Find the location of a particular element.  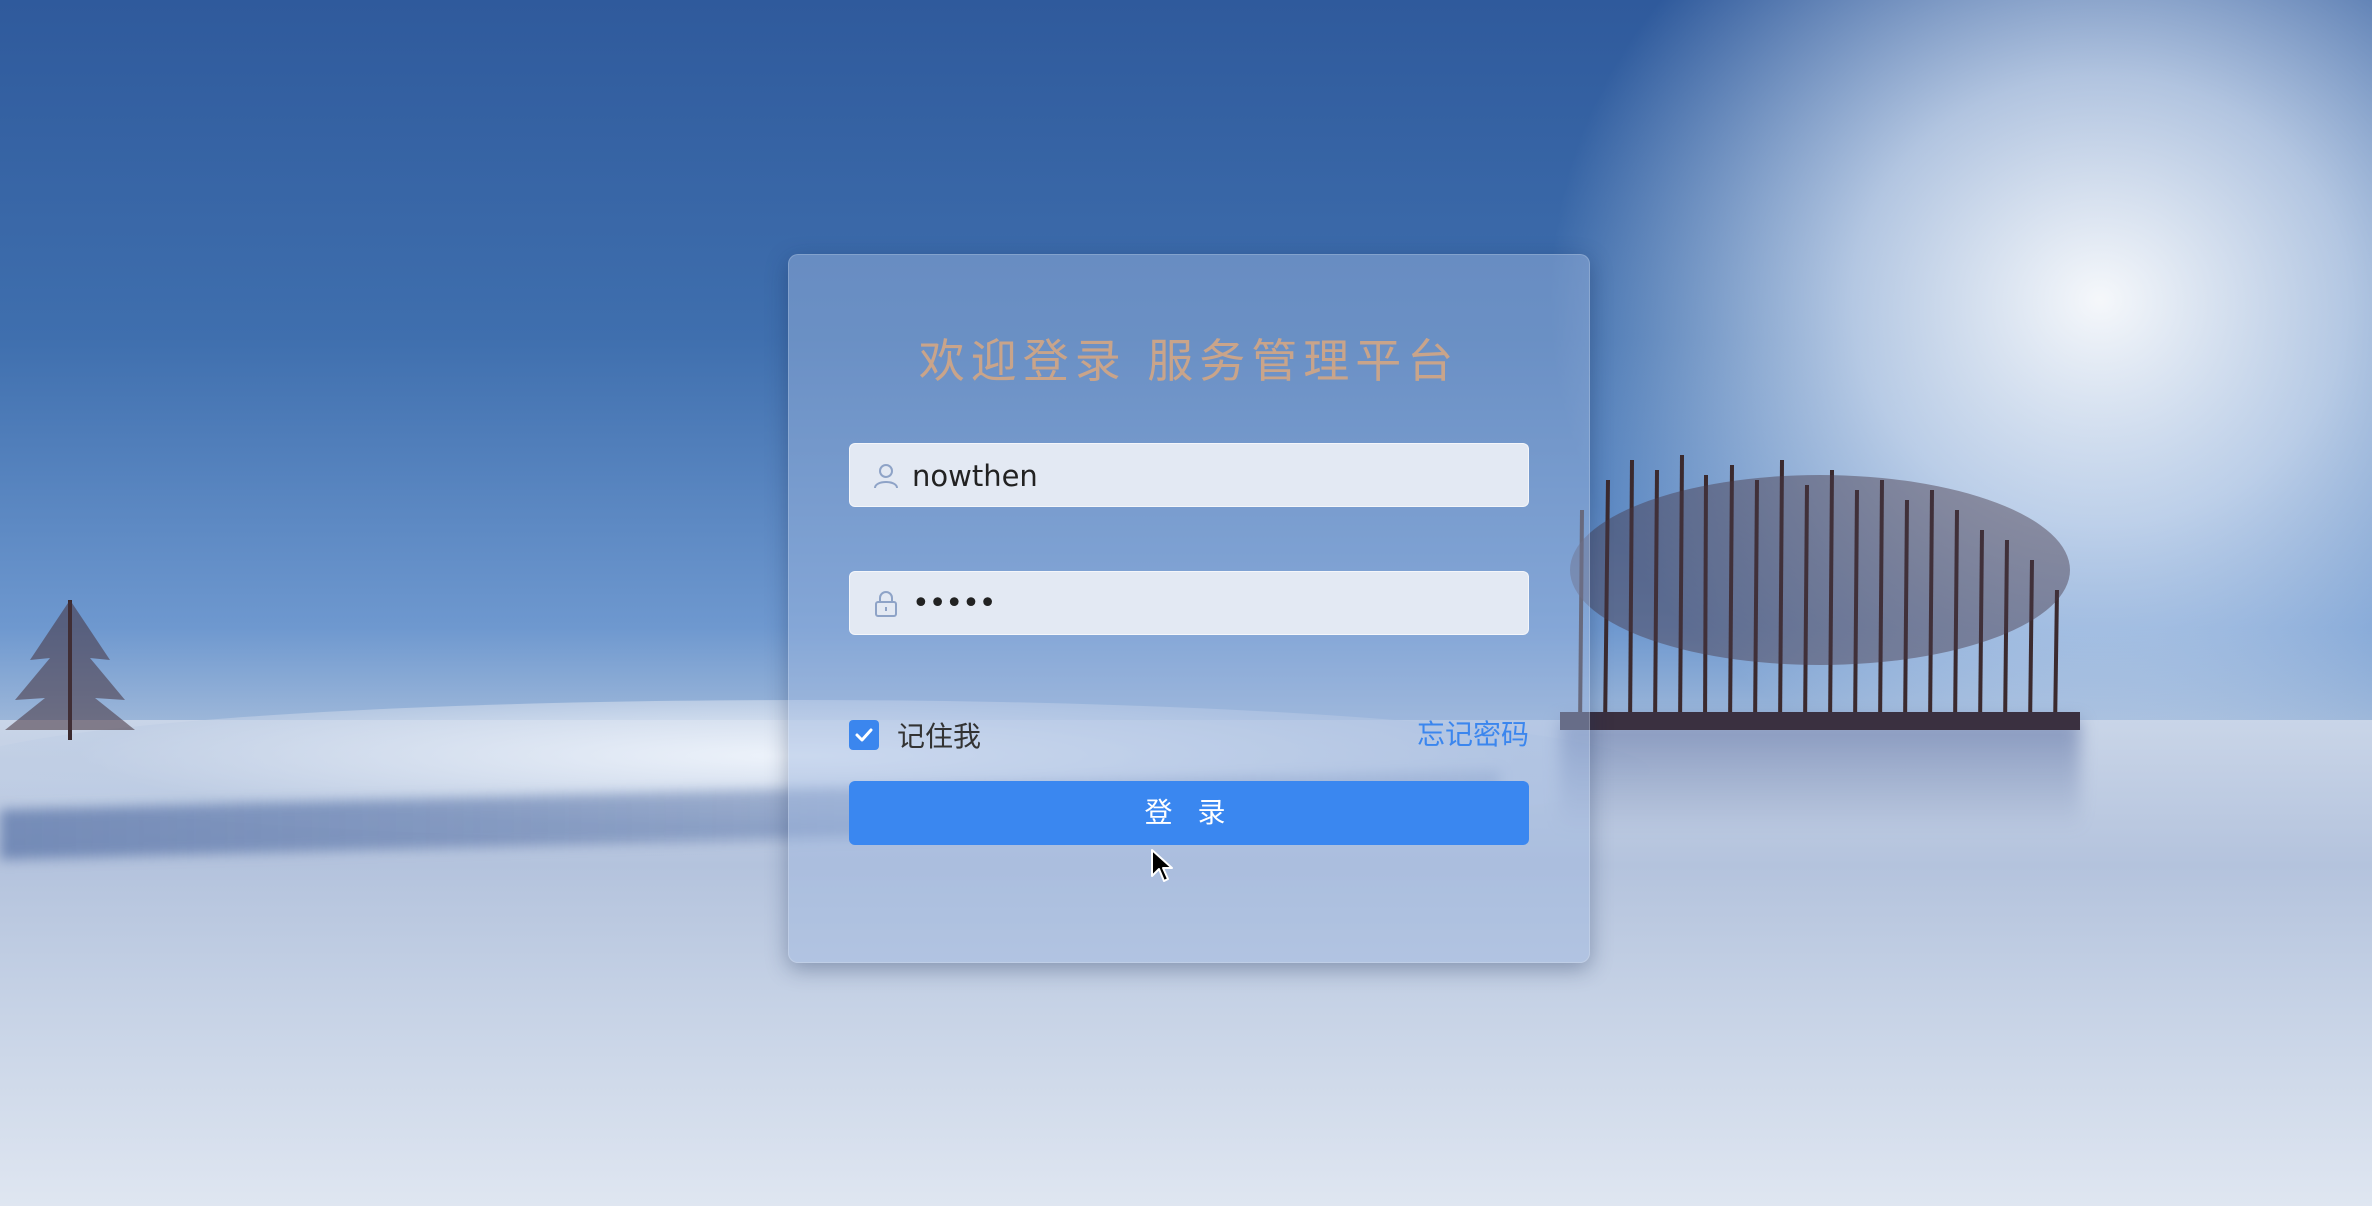

mouse-cursor-icon is located at coordinates (1162, 865).